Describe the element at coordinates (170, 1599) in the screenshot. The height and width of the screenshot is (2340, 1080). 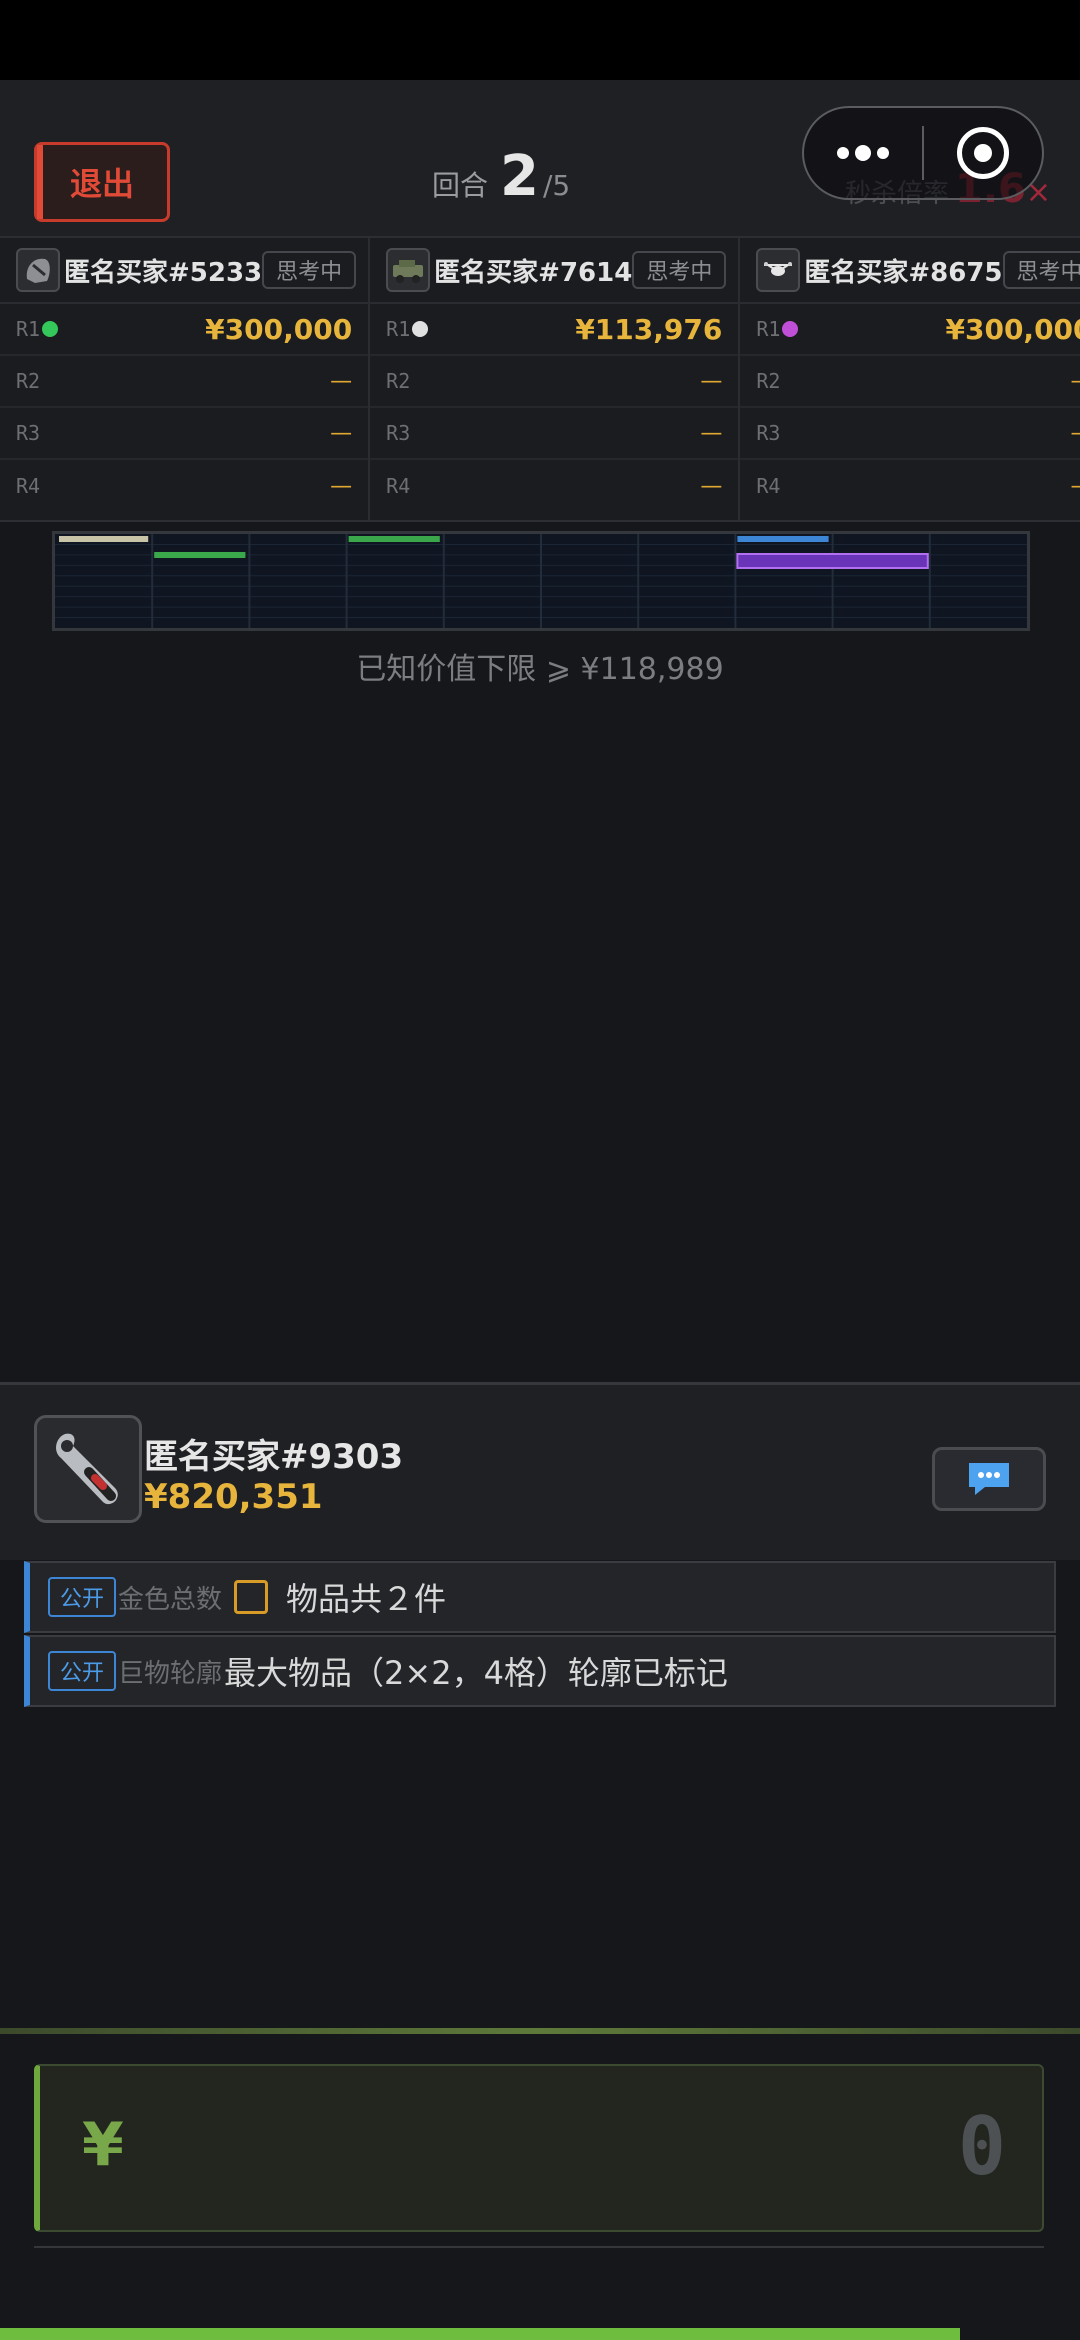
I see `hint-category: 金色总数` at that location.